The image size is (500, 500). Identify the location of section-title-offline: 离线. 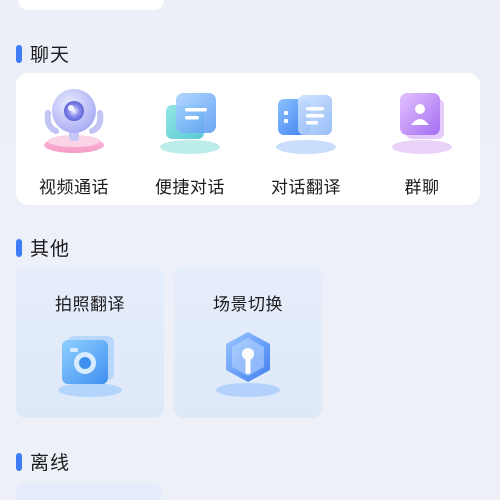
(43, 461).